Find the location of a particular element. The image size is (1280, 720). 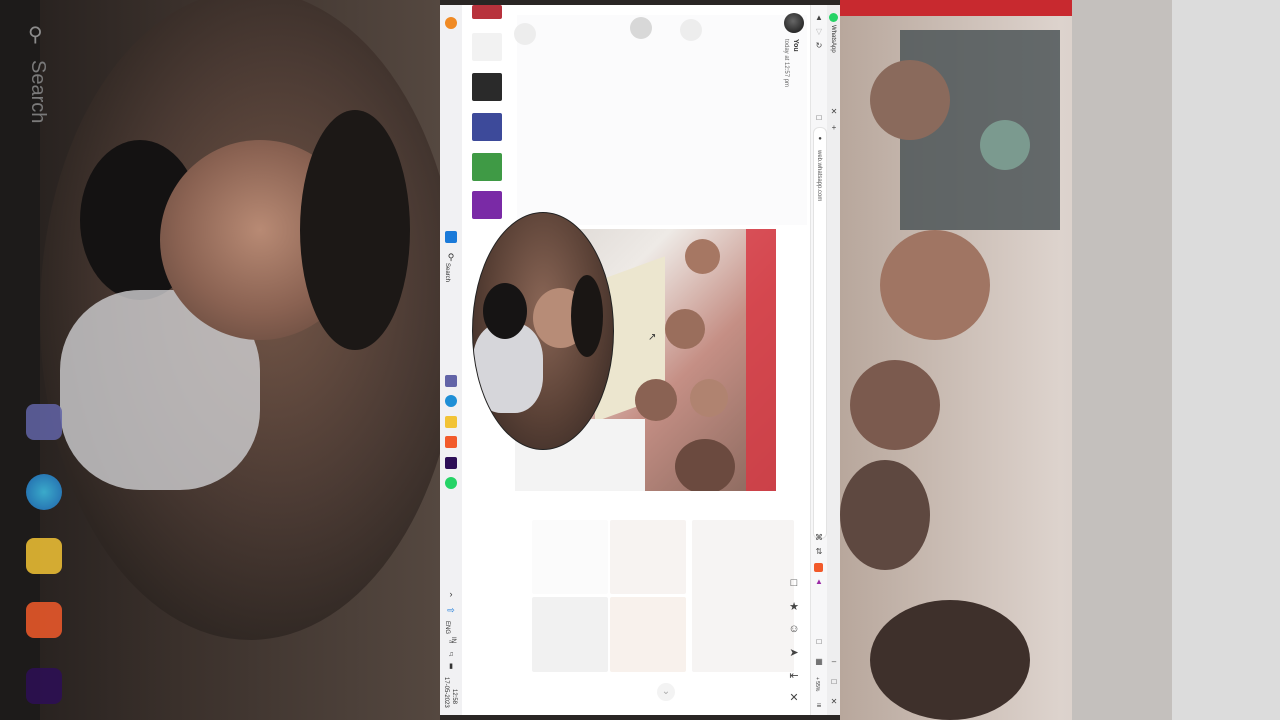

brave-icon is located at coordinates (451, 442).